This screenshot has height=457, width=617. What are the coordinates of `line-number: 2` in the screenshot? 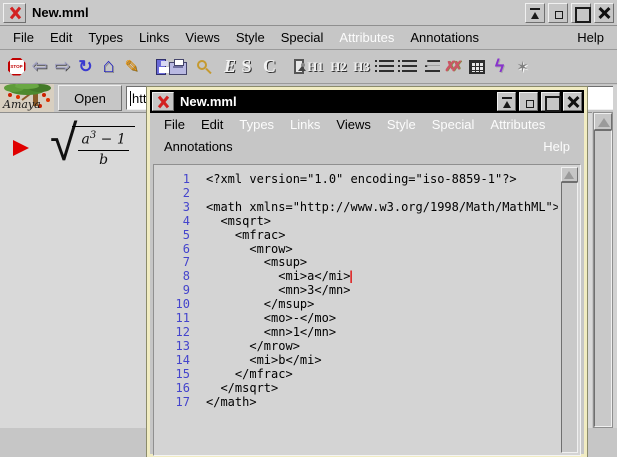 It's located at (186, 192).